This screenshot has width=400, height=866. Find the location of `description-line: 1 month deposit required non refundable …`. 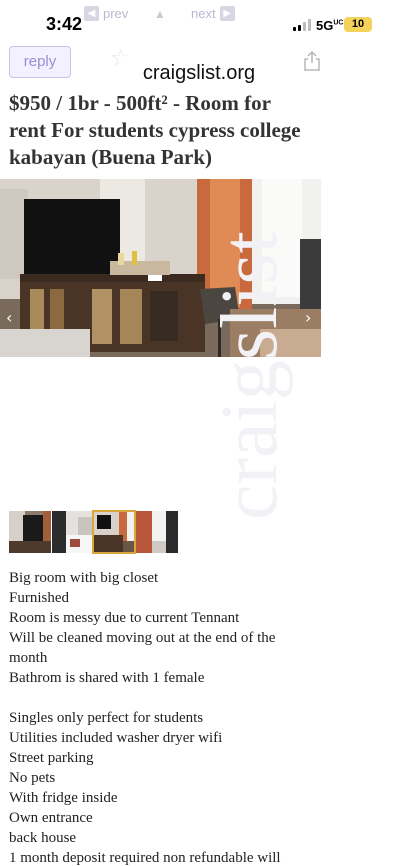

description-line: 1 month deposit required non refundable … is located at coordinates (145, 858).